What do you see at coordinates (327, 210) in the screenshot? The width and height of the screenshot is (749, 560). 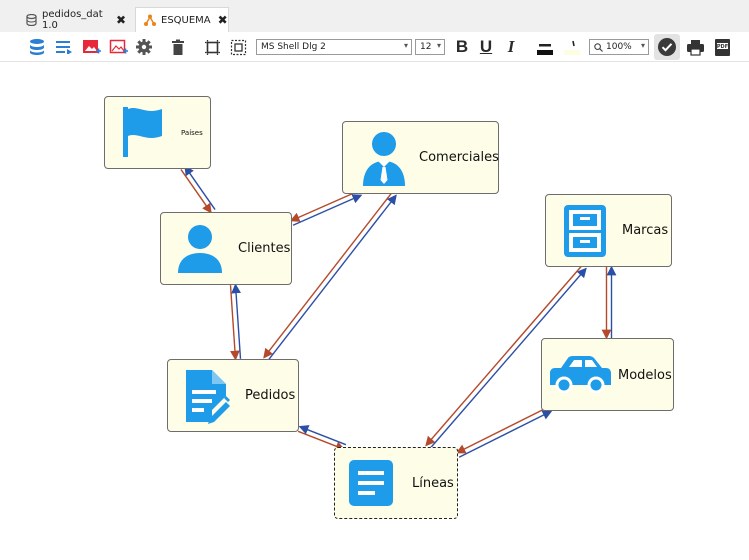 I see `relation-line-clientes-comerciales` at bounding box center [327, 210].